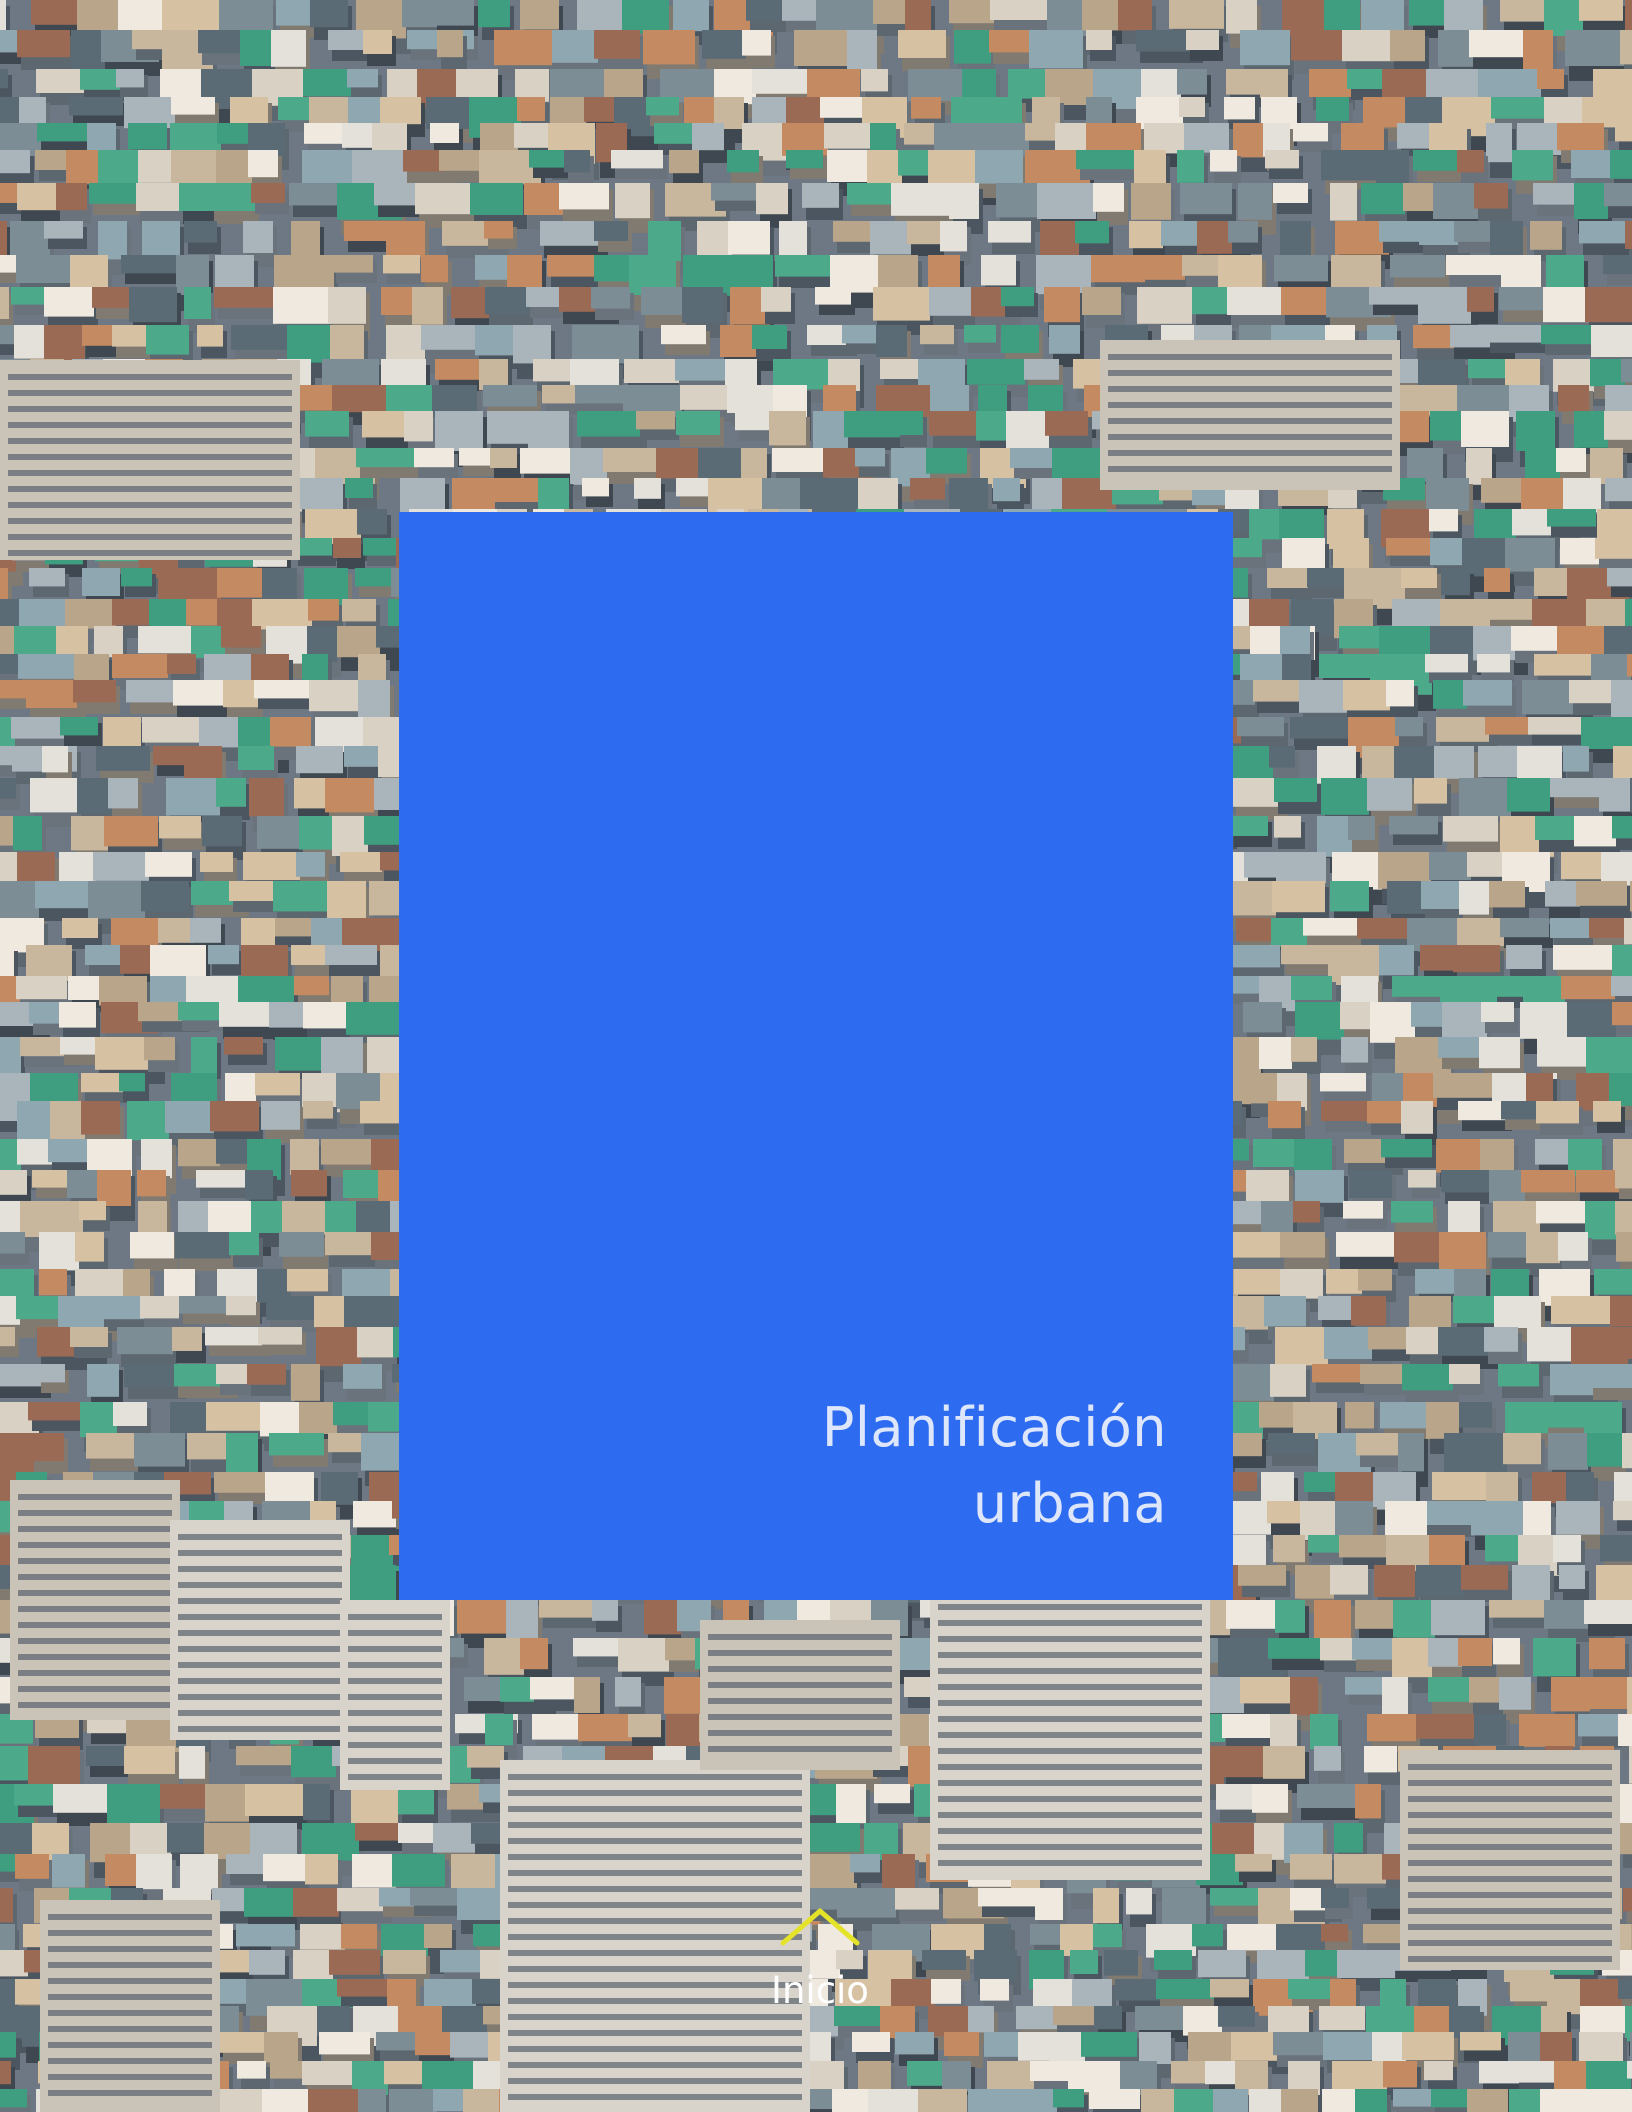 The height and width of the screenshot is (2112, 1632). Describe the element at coordinates (820, 1965) in the screenshot. I see `home-link: Inicio` at that location.